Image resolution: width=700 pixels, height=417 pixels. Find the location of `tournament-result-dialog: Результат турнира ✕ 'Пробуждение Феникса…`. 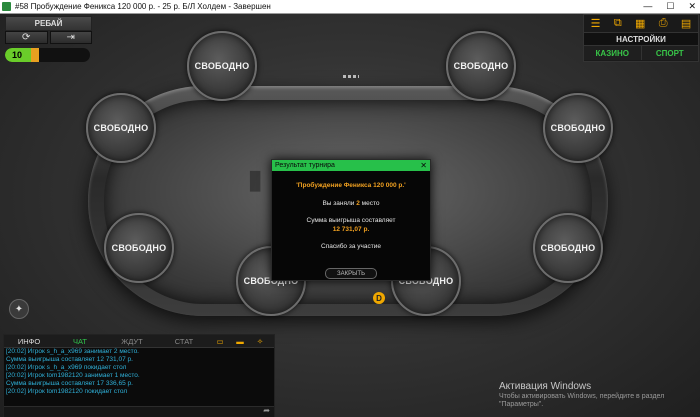

tournament-result-dialog: Результат турнира ✕ 'Пробуждение Феникса… is located at coordinates (351, 220).